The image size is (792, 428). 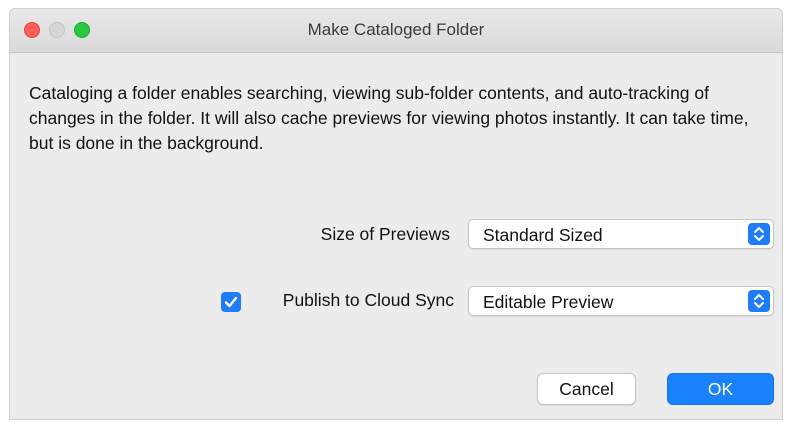 I want to click on size-of-previews-select: Standard Sized, so click(x=621, y=234).